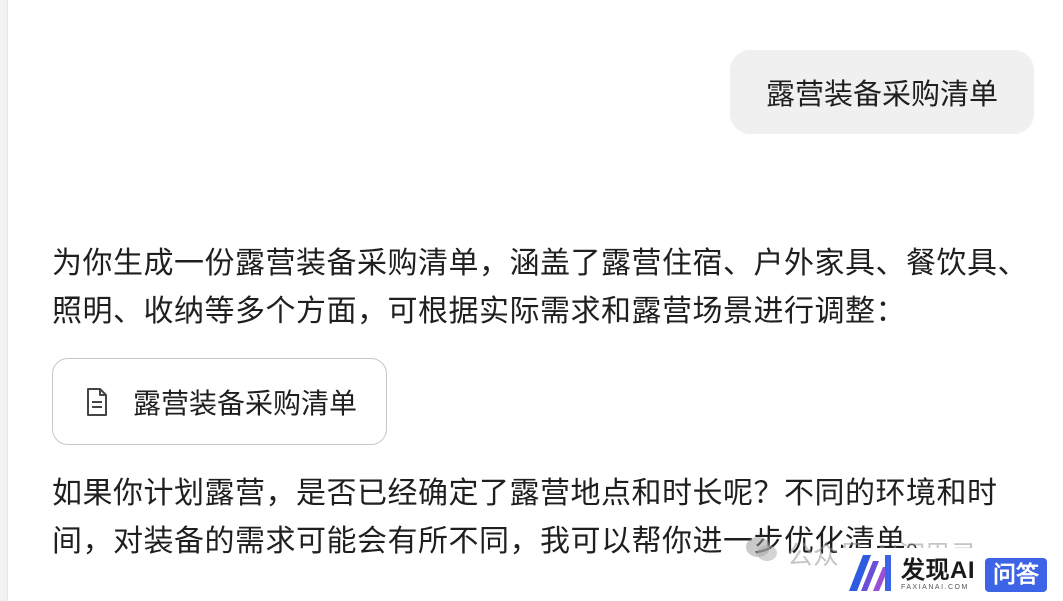  I want to click on document-card: 露营装备采购清单, so click(219, 401).